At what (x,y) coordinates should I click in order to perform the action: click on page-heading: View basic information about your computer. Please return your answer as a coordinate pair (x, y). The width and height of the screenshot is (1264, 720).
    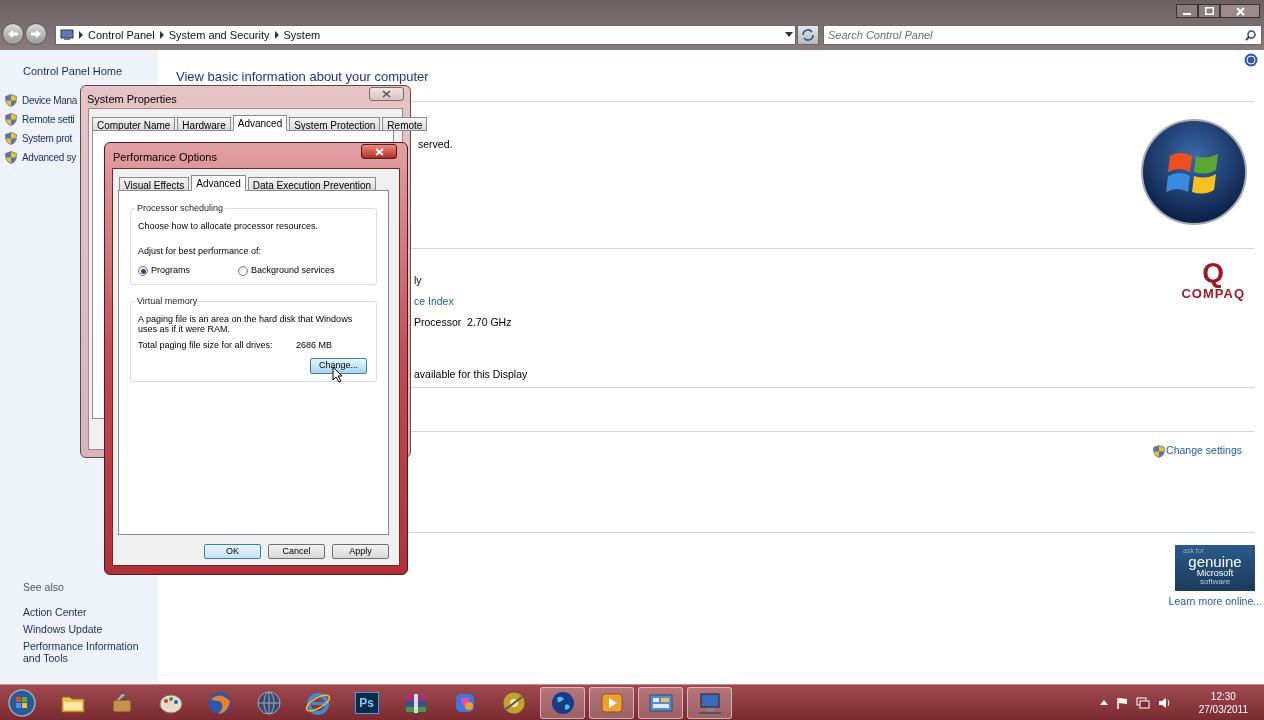
    Looking at the image, I should click on (302, 77).